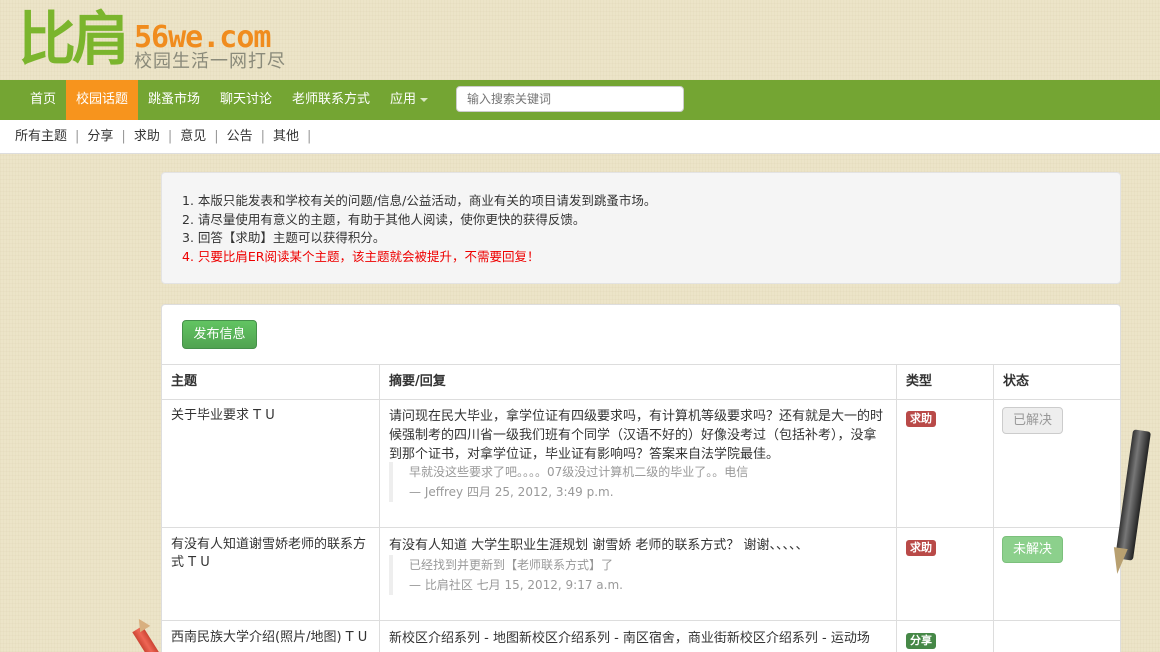 The width and height of the screenshot is (1160, 652). I want to click on reply-text: 已经找到并更新到【老师联系方式】了, so click(511, 565).